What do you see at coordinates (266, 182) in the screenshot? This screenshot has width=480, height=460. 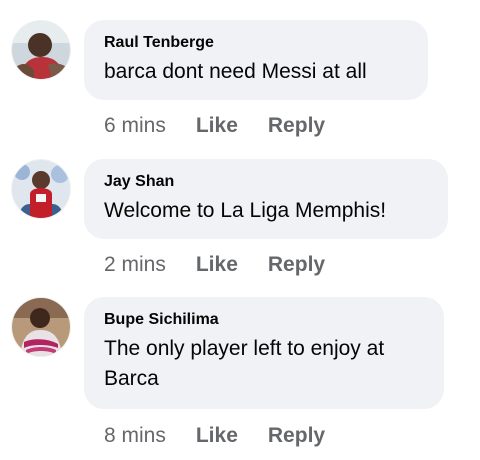 I see `comment-author: Jay Shan` at bounding box center [266, 182].